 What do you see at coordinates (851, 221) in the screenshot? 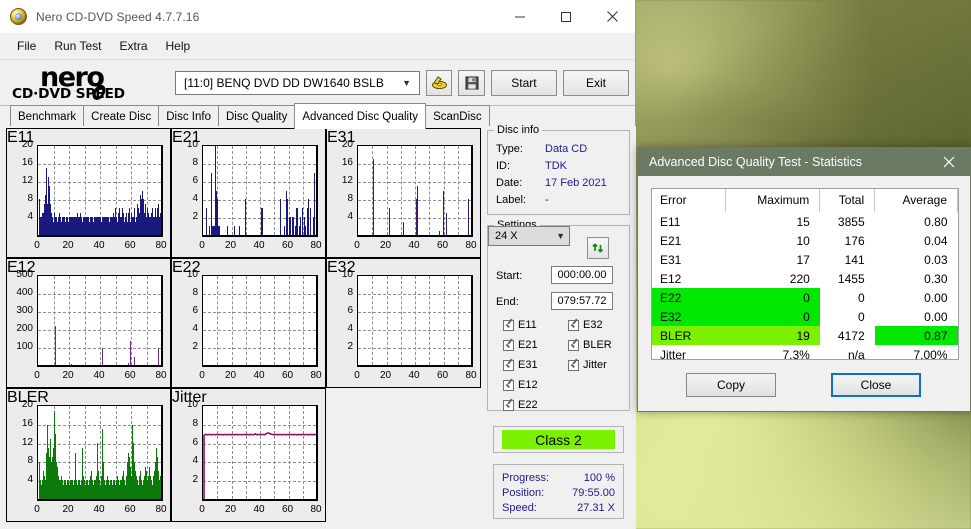
I see `cell-total: 3855` at bounding box center [851, 221].